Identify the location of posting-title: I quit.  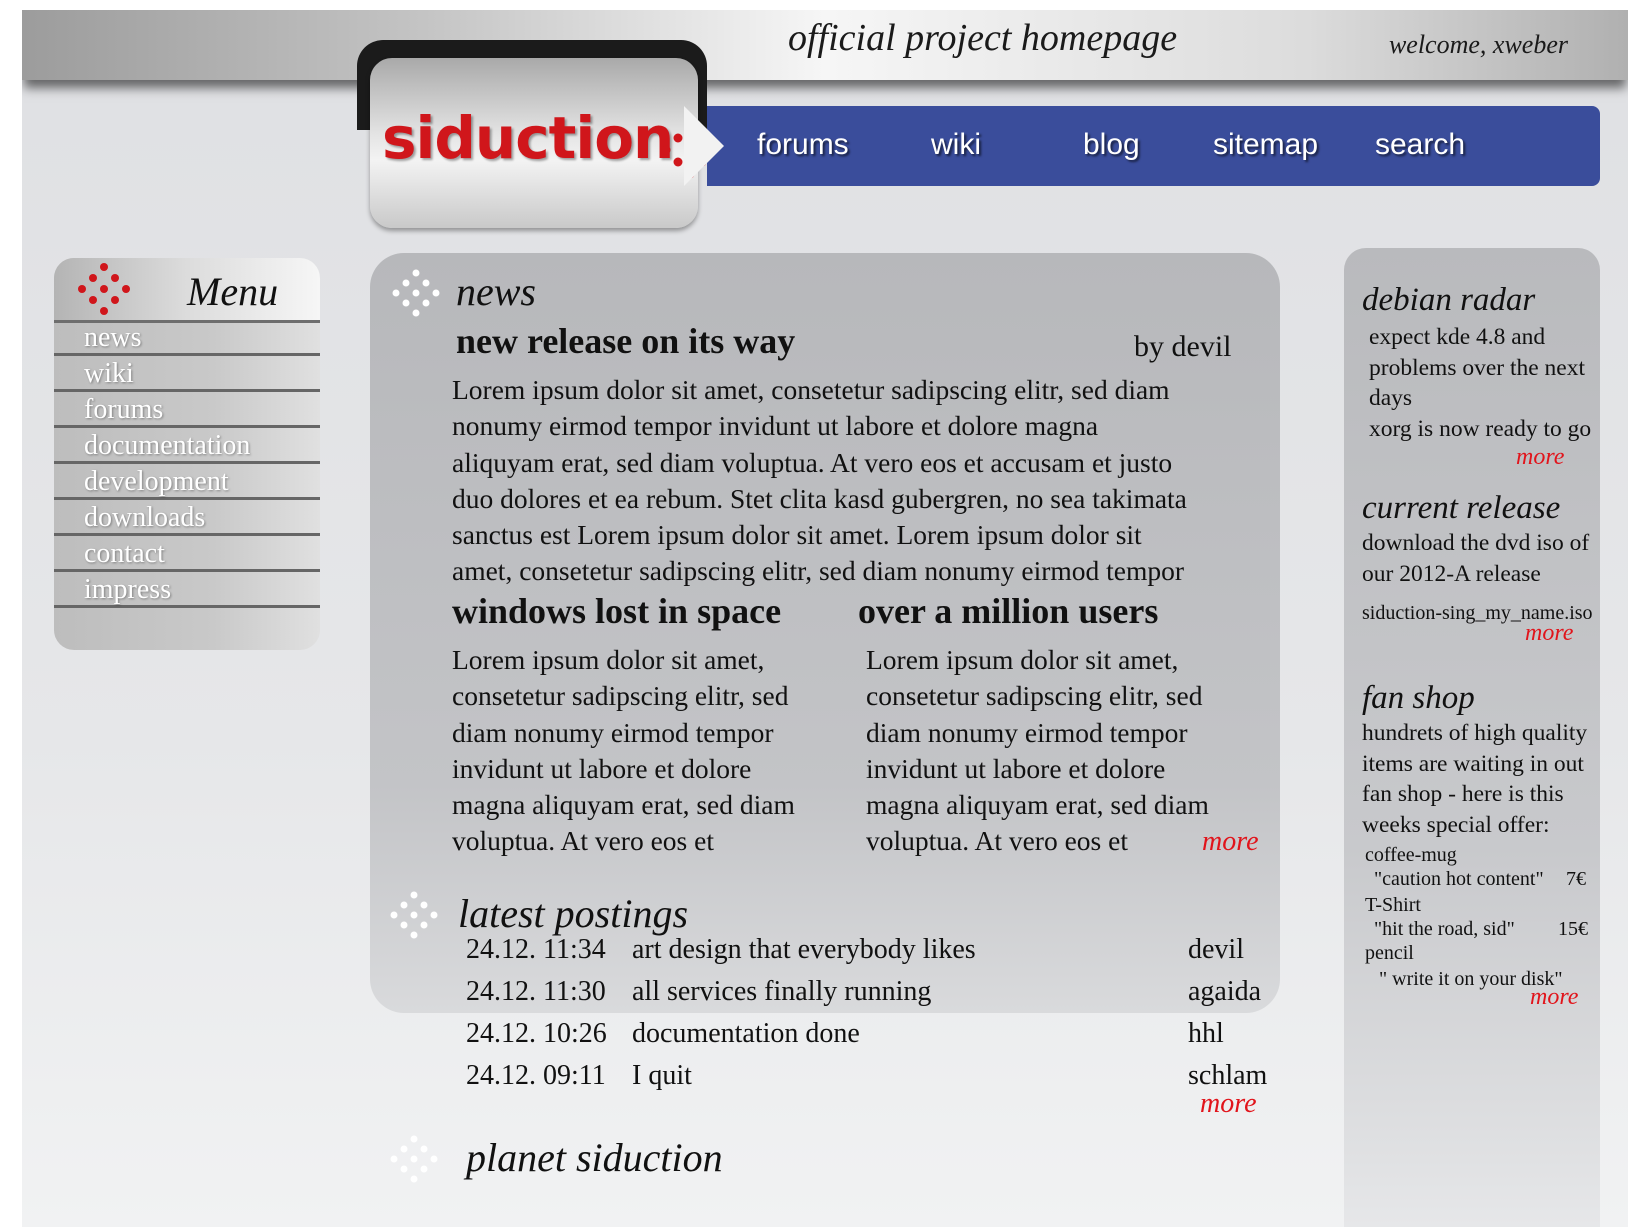
(662, 1076).